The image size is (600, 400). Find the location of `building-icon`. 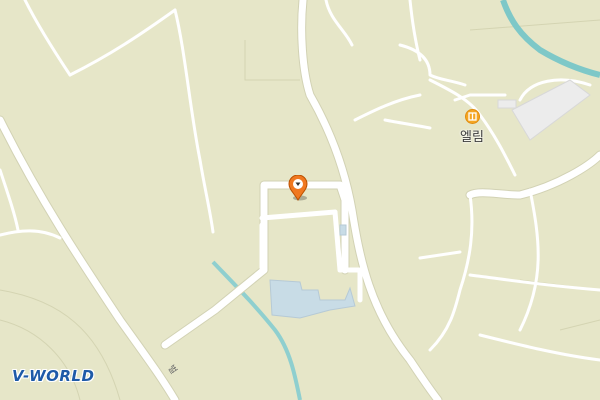

building-icon is located at coordinates (472, 116).